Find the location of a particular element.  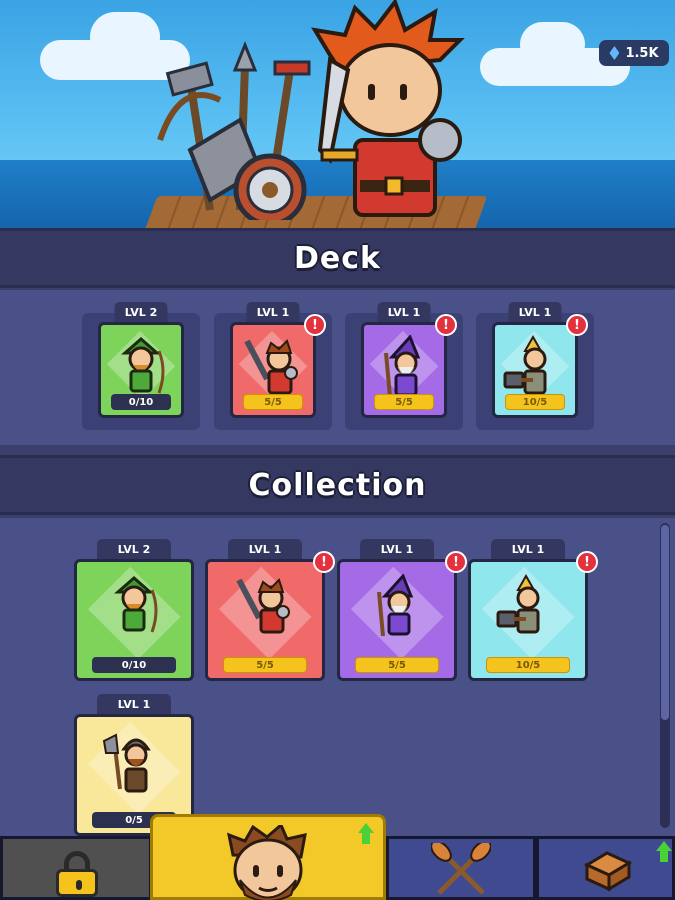

crossed-oars-icon is located at coordinates (461, 869).